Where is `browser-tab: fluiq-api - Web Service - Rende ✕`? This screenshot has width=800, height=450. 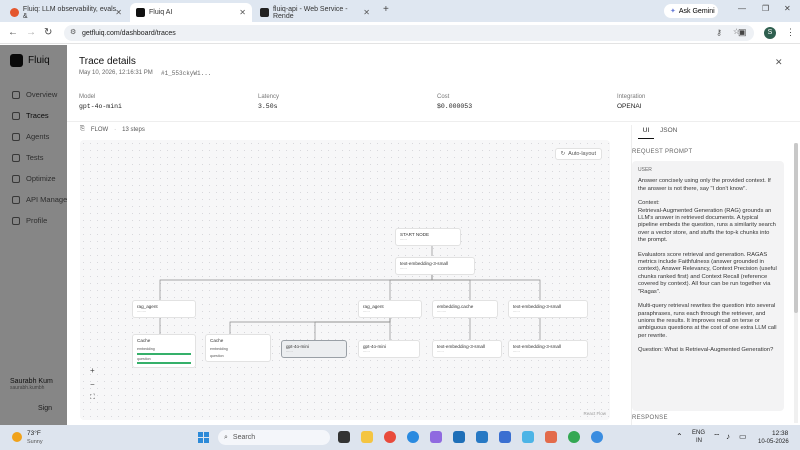 browser-tab: fluiq-api - Web Service - Rende ✕ is located at coordinates (315, 12).